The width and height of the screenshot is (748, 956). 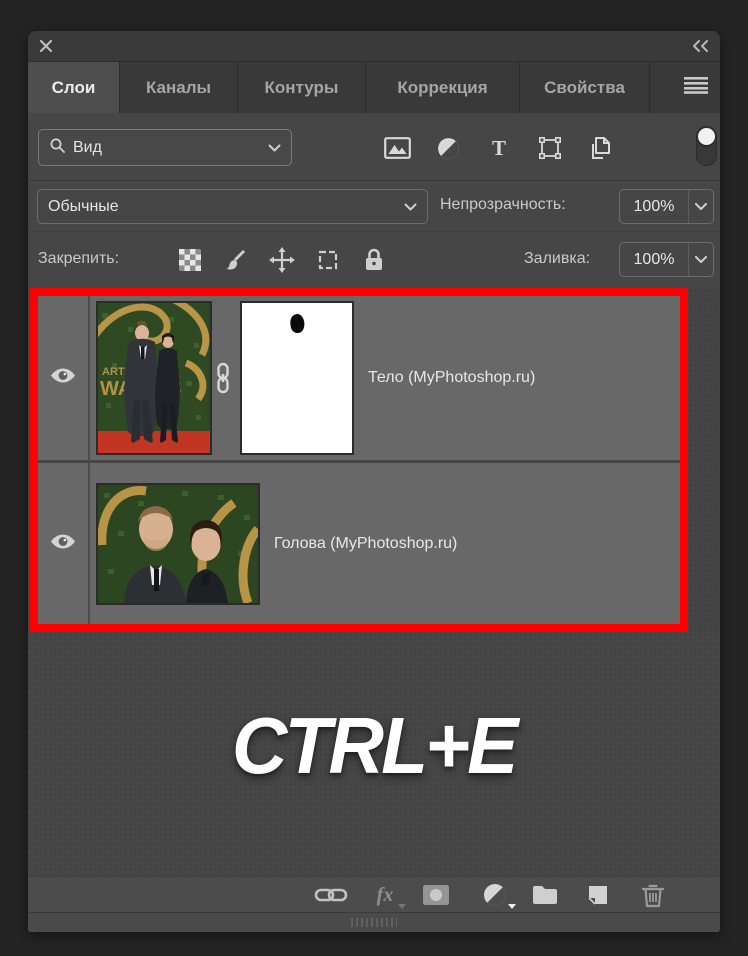 What do you see at coordinates (165, 147) in the screenshot?
I see `filter-kind-select: Вид` at bounding box center [165, 147].